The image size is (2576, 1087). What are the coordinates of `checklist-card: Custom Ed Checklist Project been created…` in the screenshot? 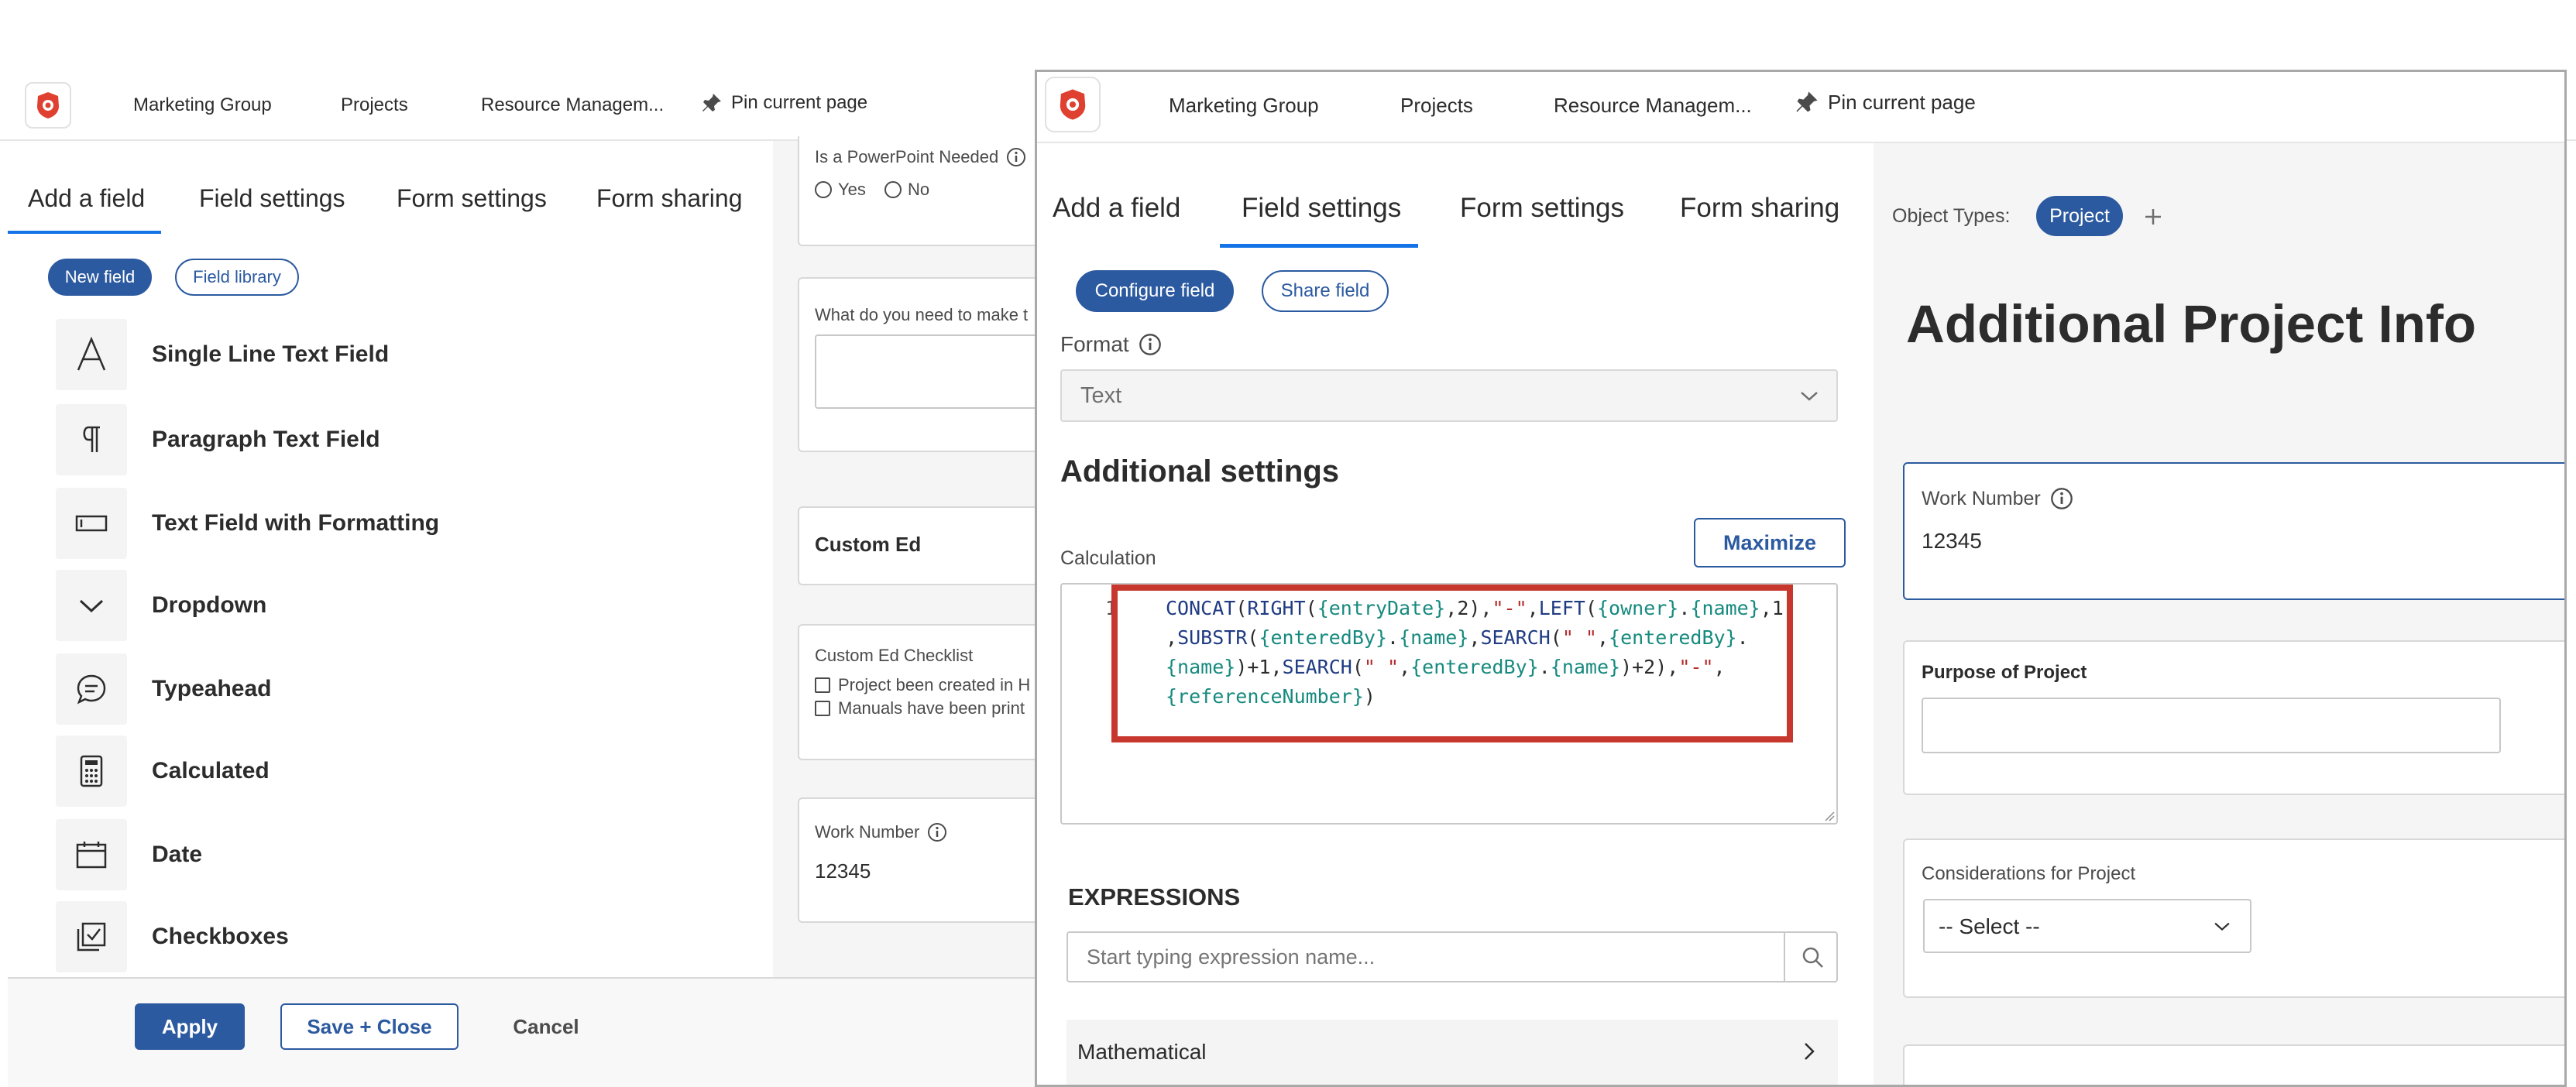 It's located at (922, 692).